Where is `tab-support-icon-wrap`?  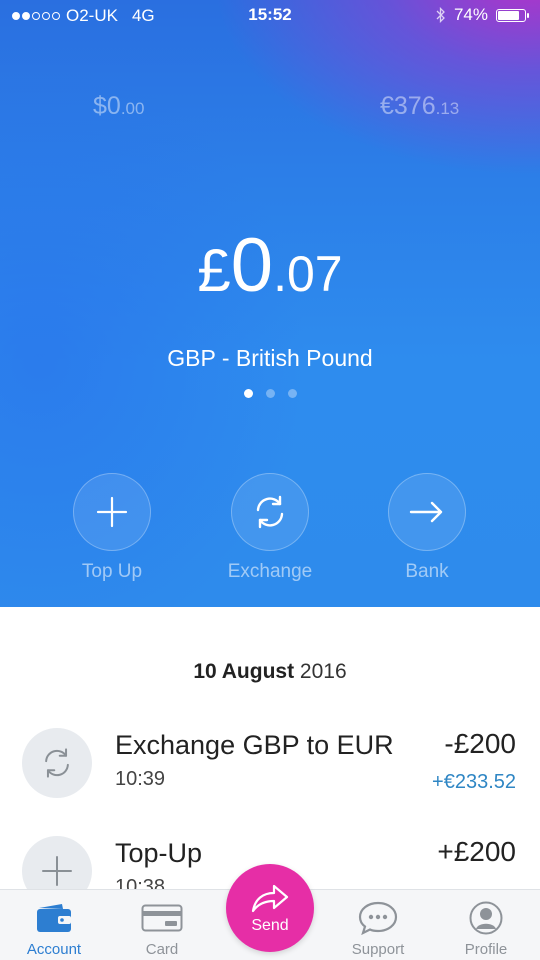
tab-support-icon-wrap is located at coordinates (378, 918).